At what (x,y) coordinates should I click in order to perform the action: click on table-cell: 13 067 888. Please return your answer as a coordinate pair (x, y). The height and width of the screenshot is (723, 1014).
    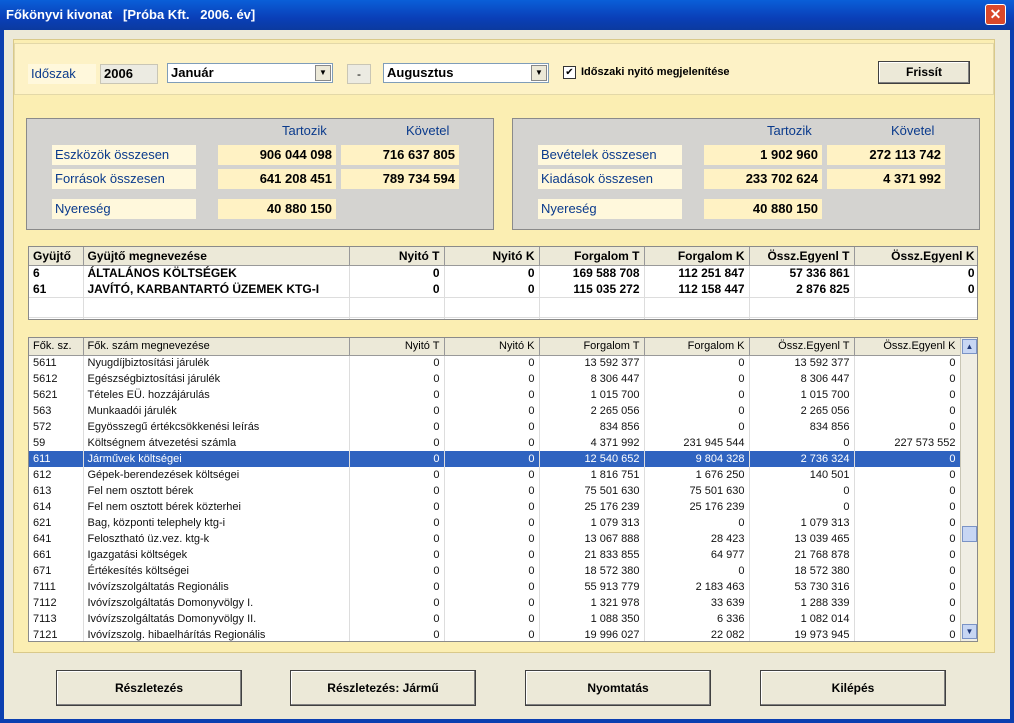
    Looking at the image, I should click on (592, 539).